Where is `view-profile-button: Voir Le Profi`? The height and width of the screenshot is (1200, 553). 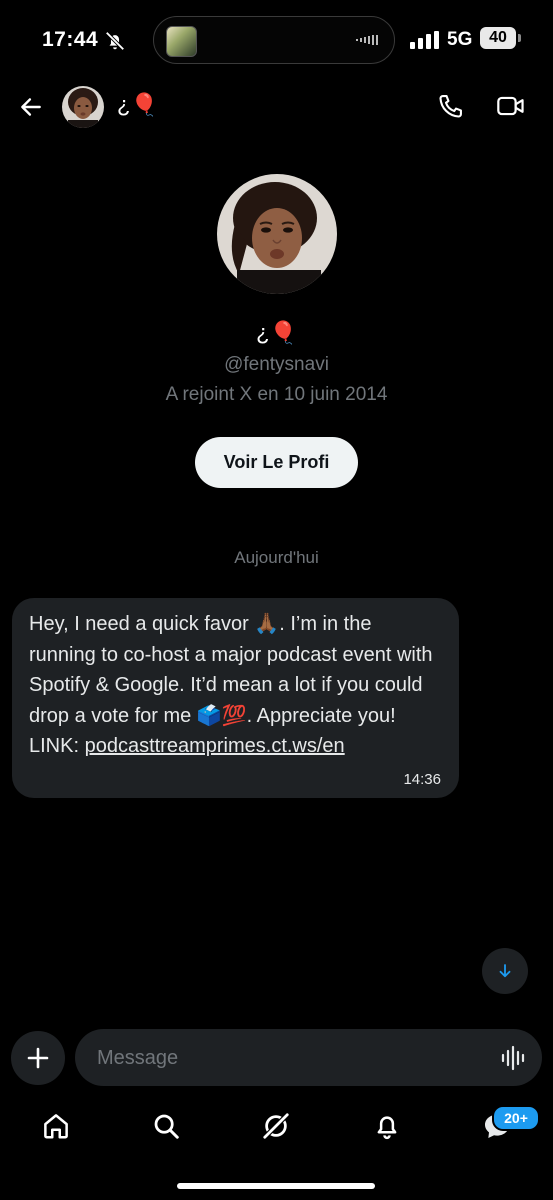
view-profile-button: Voir Le Profi is located at coordinates (276, 462).